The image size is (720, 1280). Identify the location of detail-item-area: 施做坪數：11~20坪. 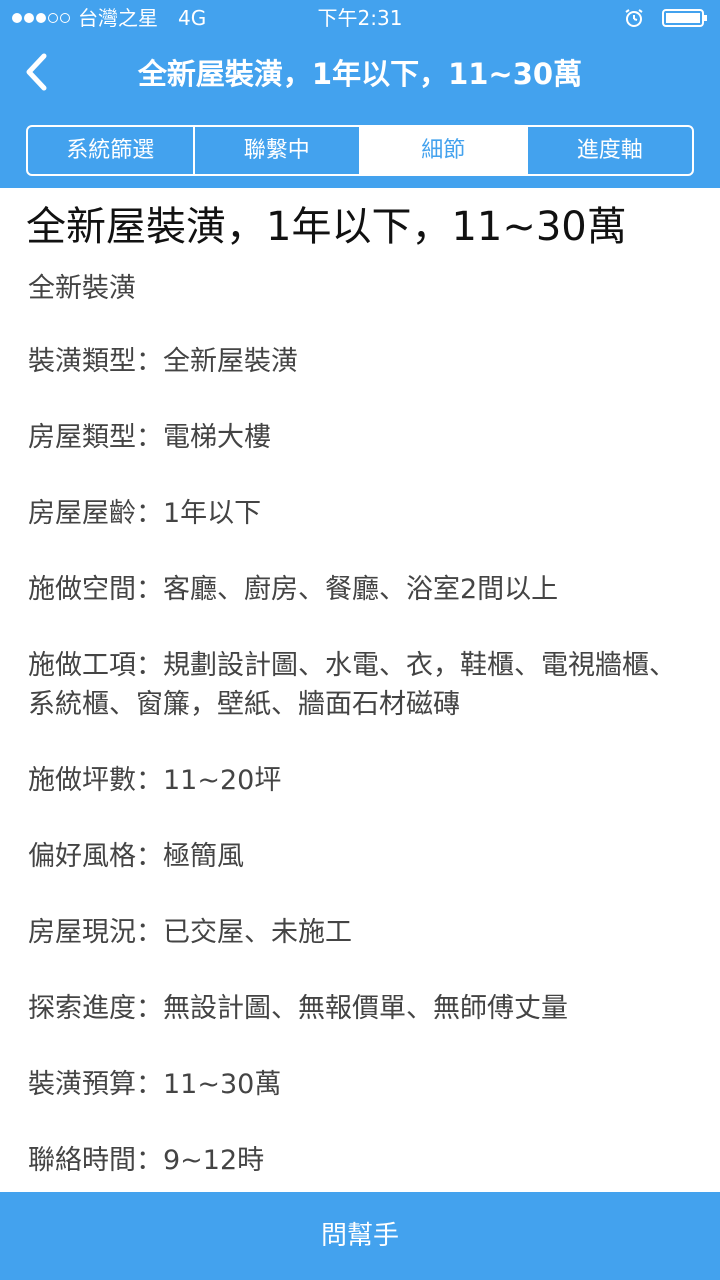
(155, 780).